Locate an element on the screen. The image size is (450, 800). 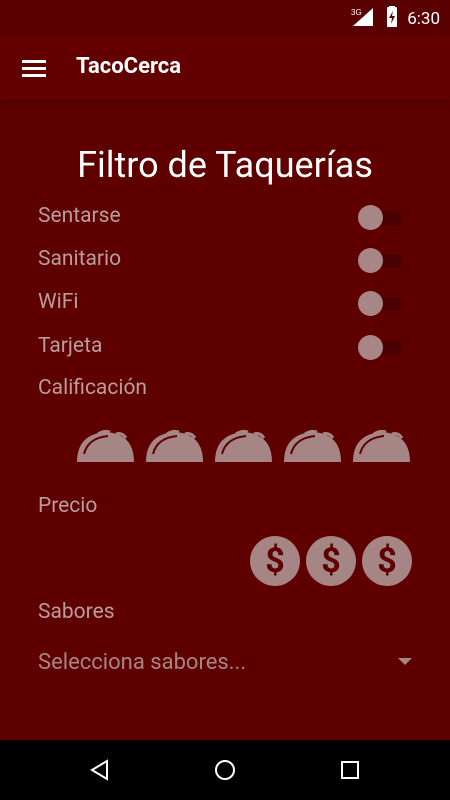
app-title: TacoCerca is located at coordinates (129, 66).